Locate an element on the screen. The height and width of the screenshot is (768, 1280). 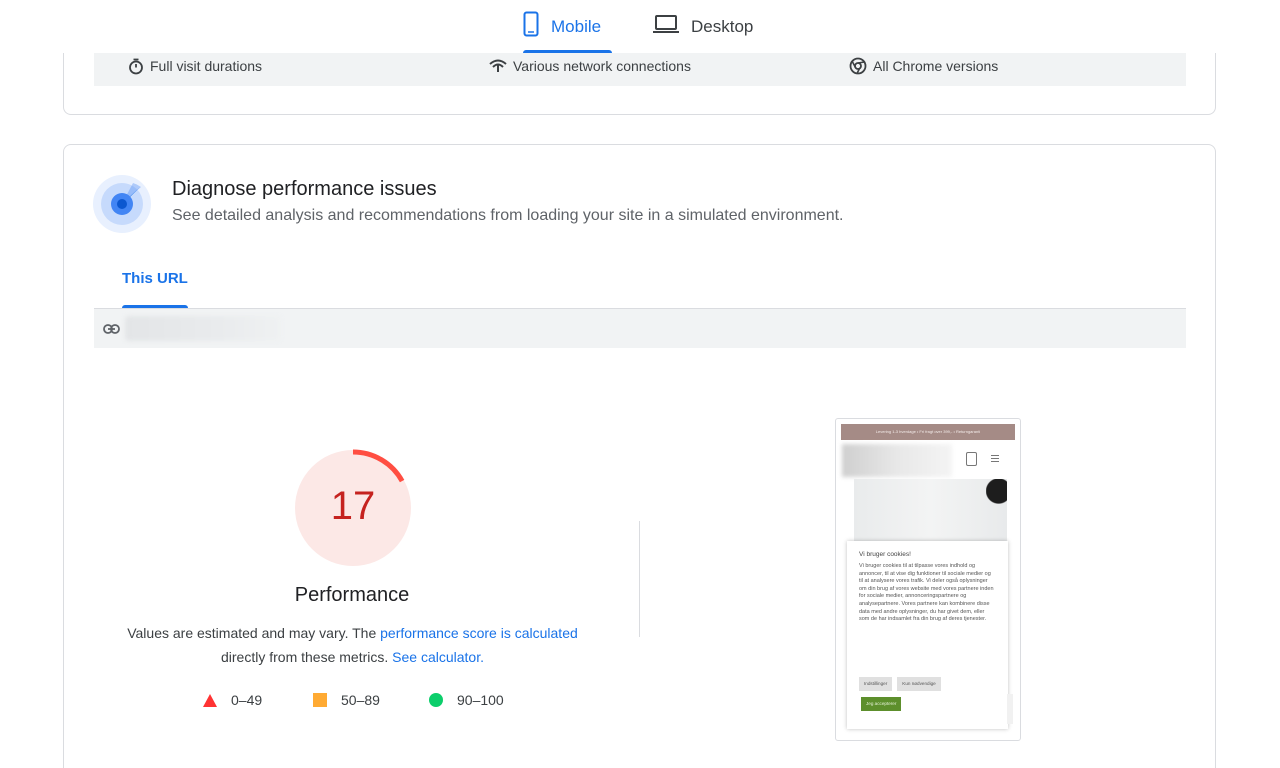
link-icon is located at coordinates (111, 330).